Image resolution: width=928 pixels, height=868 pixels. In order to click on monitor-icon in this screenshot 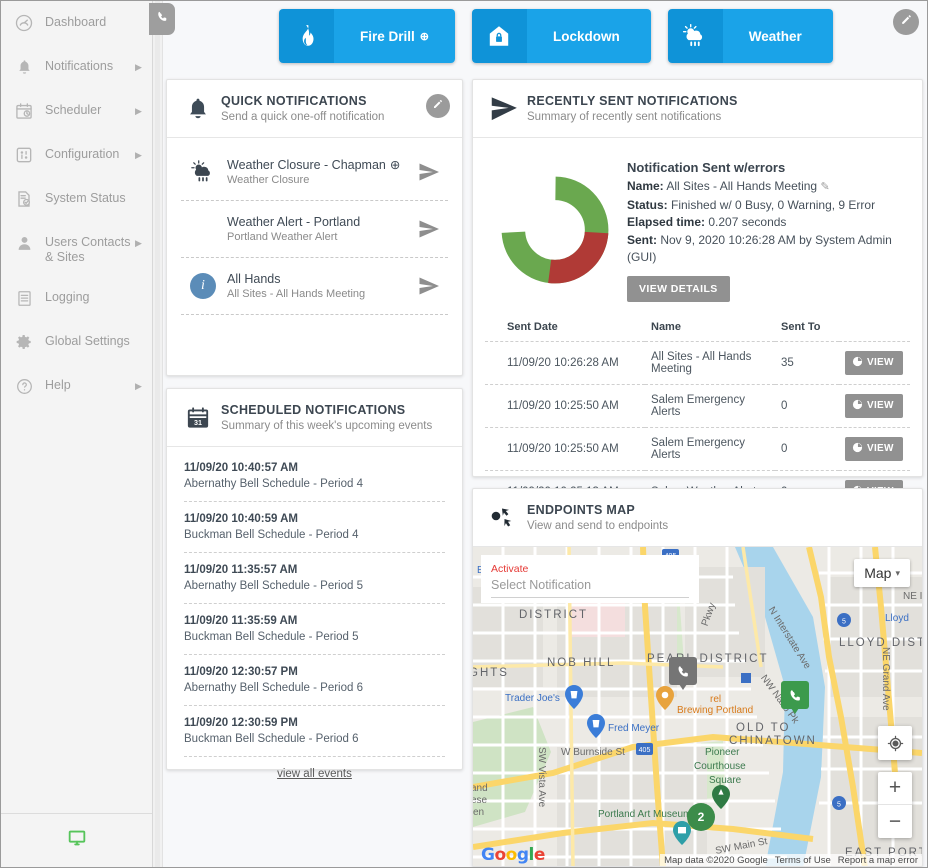, I will do `click(77, 840)`.